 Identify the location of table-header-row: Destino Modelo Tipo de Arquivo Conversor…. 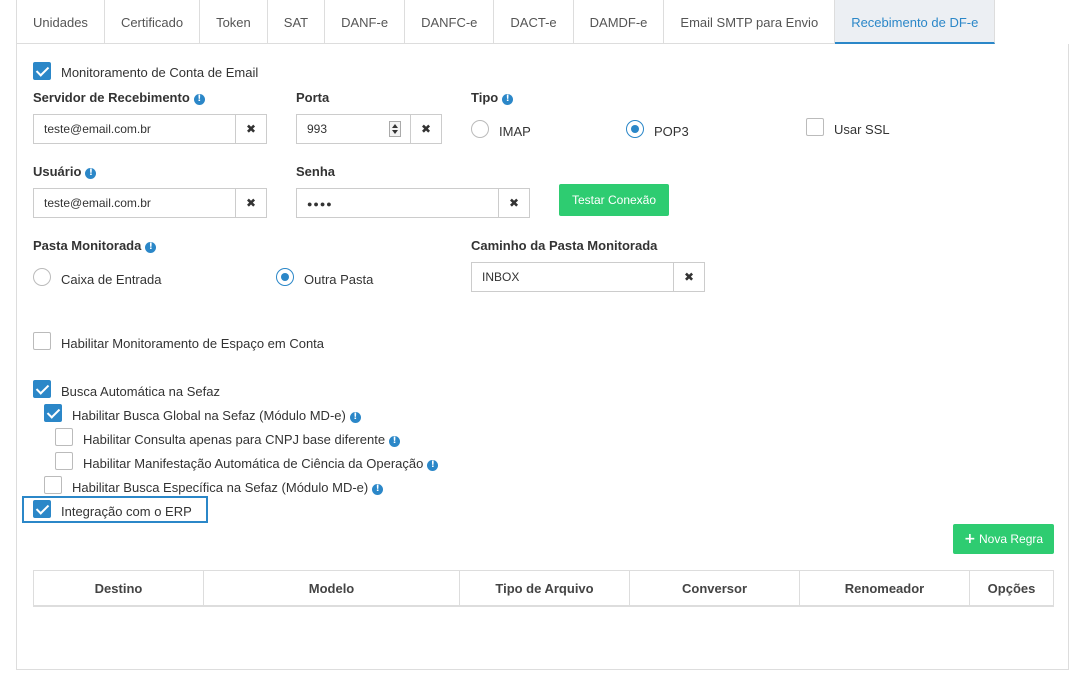
(543, 588).